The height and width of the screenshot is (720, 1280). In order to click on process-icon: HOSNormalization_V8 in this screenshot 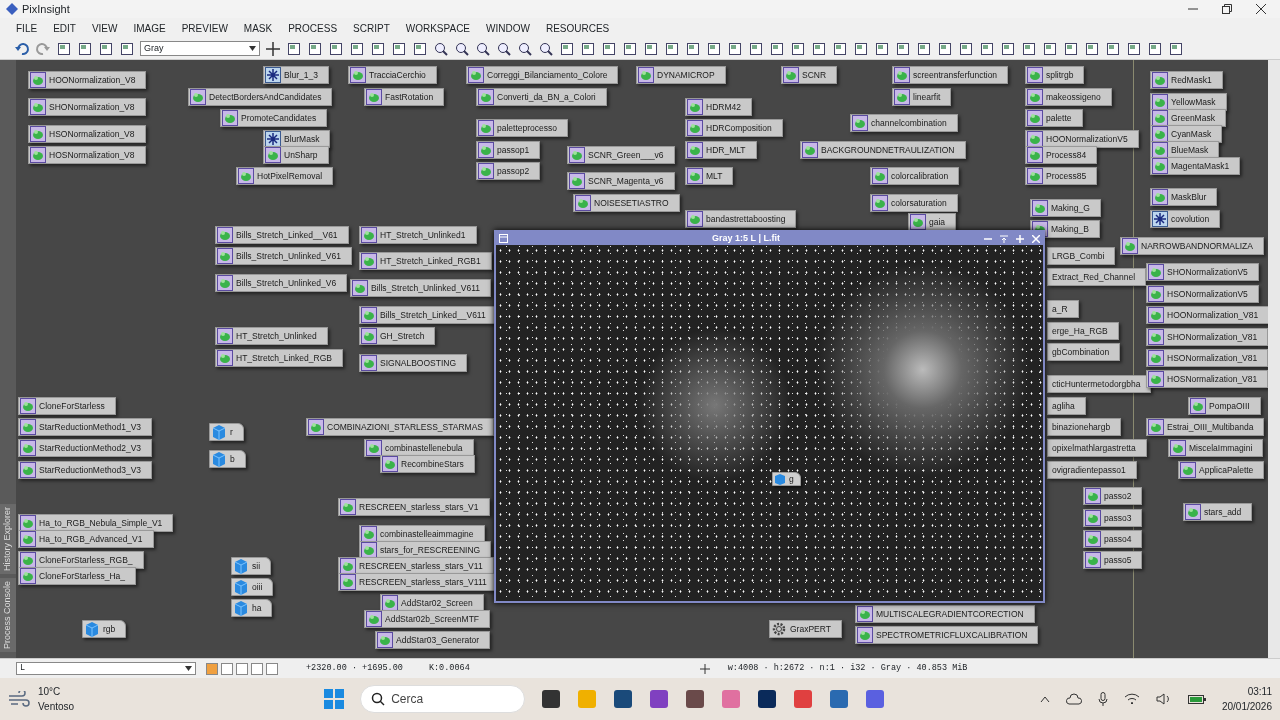, I will do `click(87, 155)`.